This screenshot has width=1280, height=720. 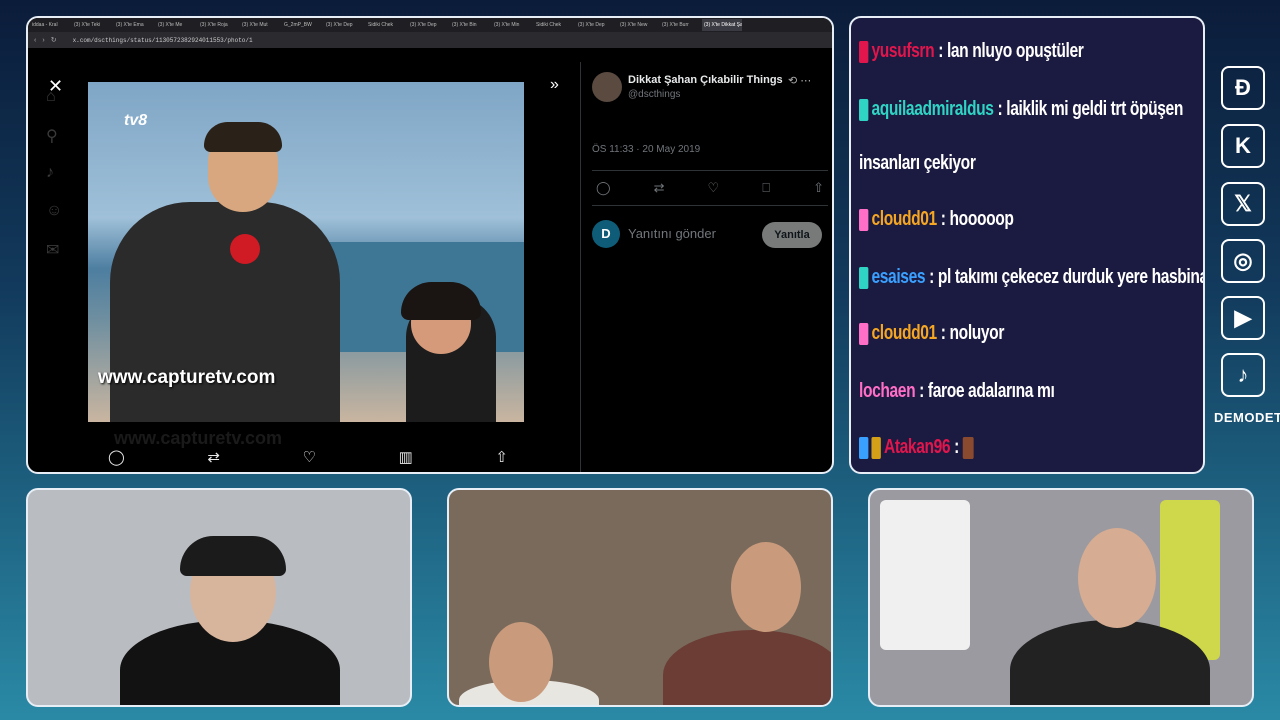 I want to click on reload-icon: ↻, so click(x=54, y=40).